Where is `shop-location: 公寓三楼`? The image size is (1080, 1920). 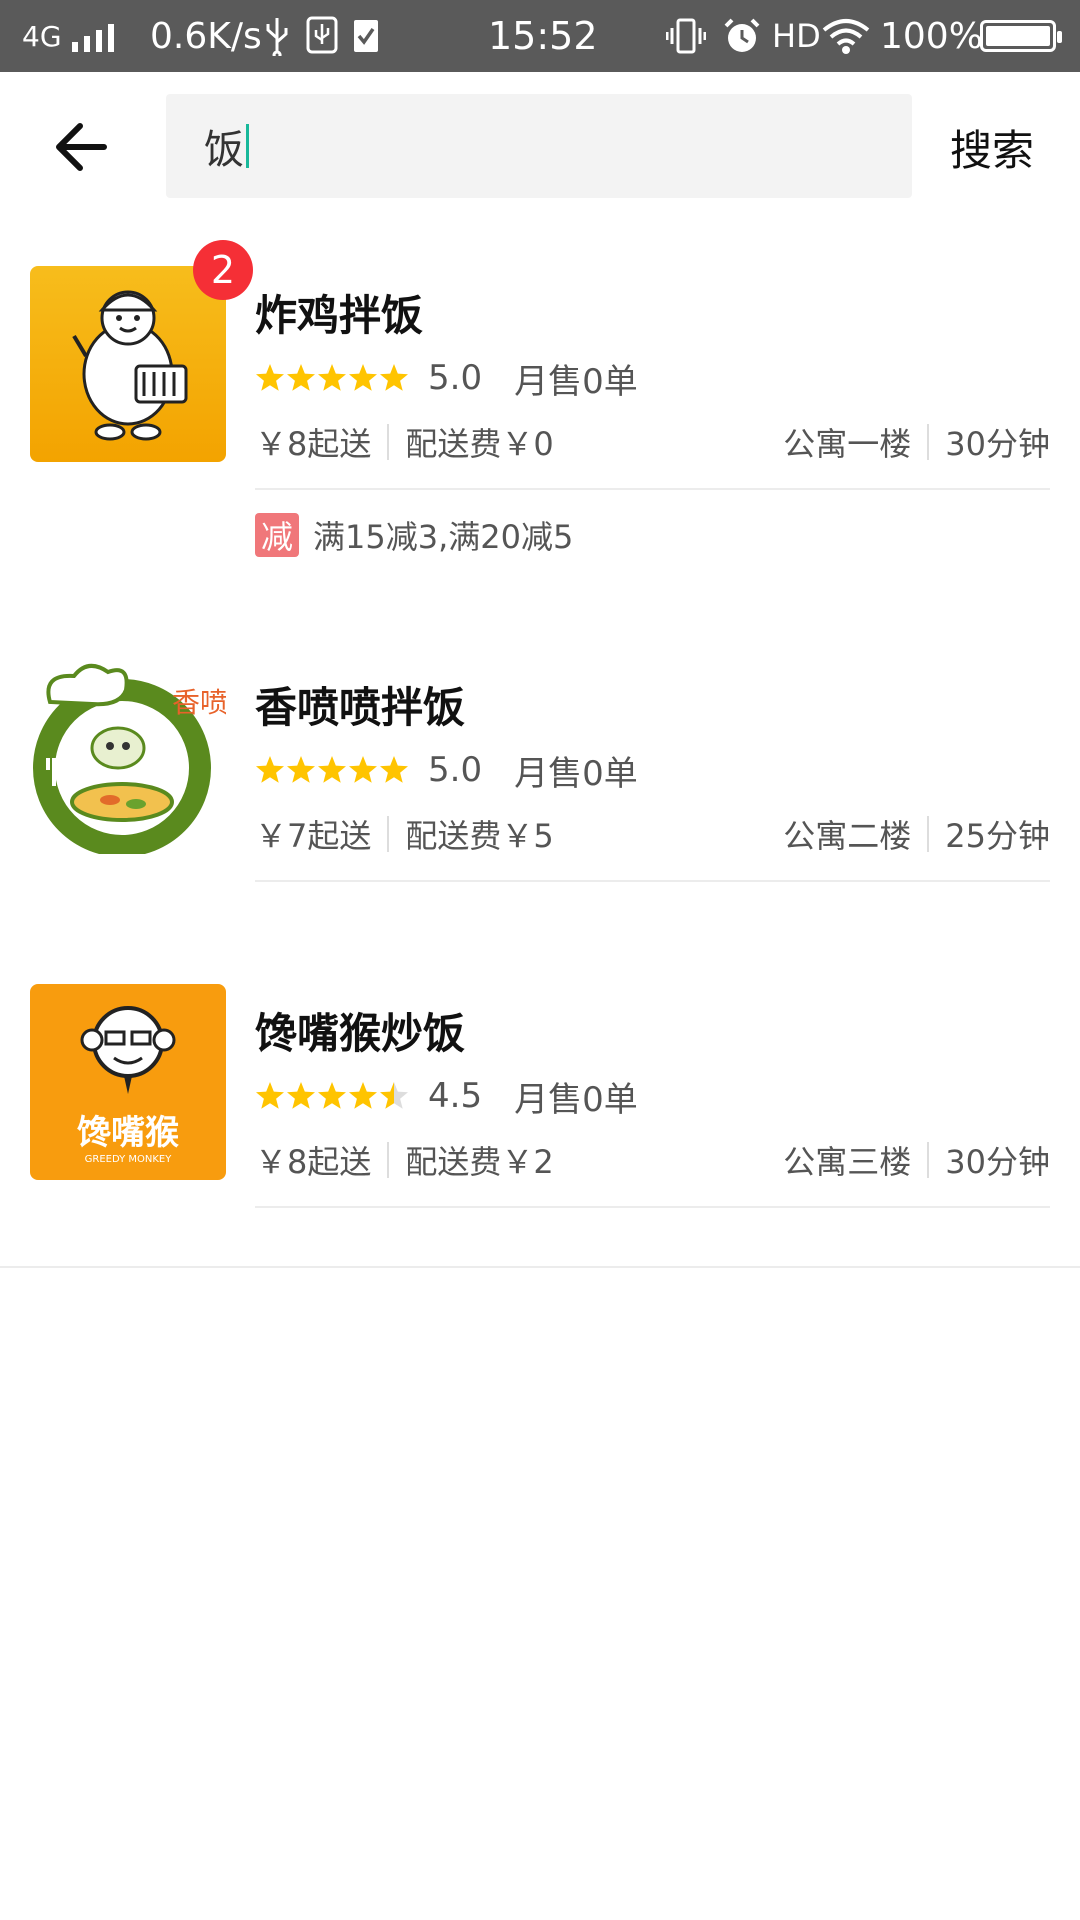
shop-location: 公寓三楼 is located at coordinates (847, 1162).